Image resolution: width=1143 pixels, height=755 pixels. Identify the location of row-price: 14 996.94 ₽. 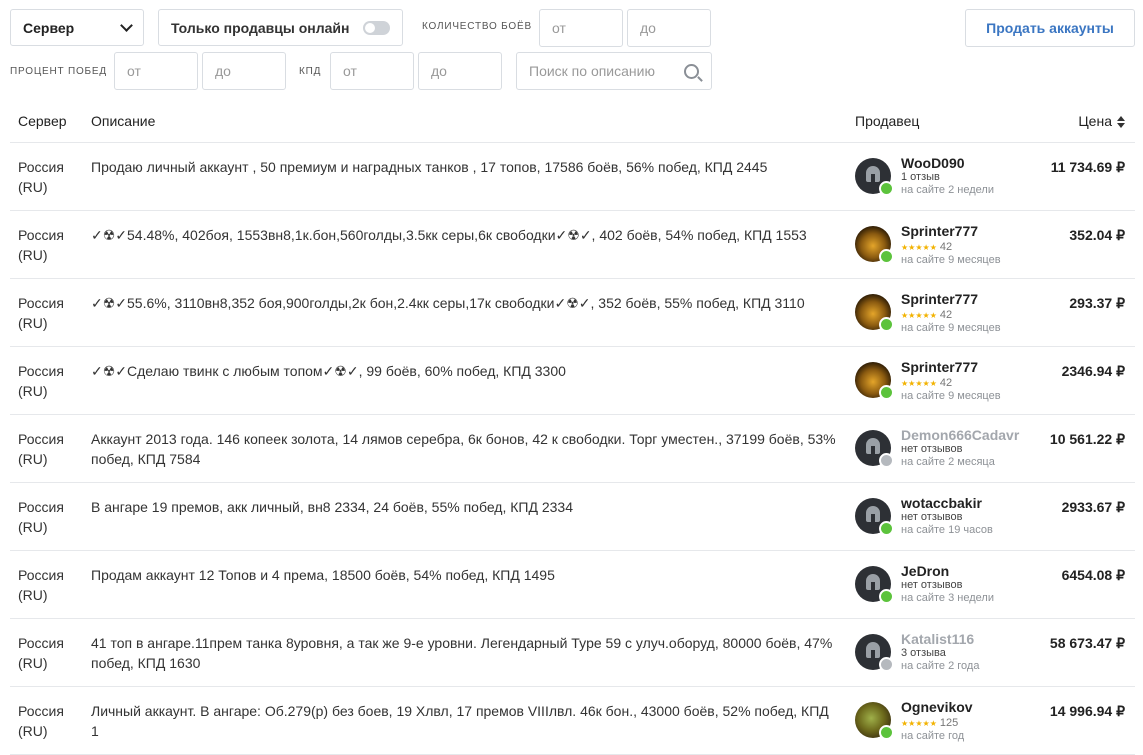
(1086, 720).